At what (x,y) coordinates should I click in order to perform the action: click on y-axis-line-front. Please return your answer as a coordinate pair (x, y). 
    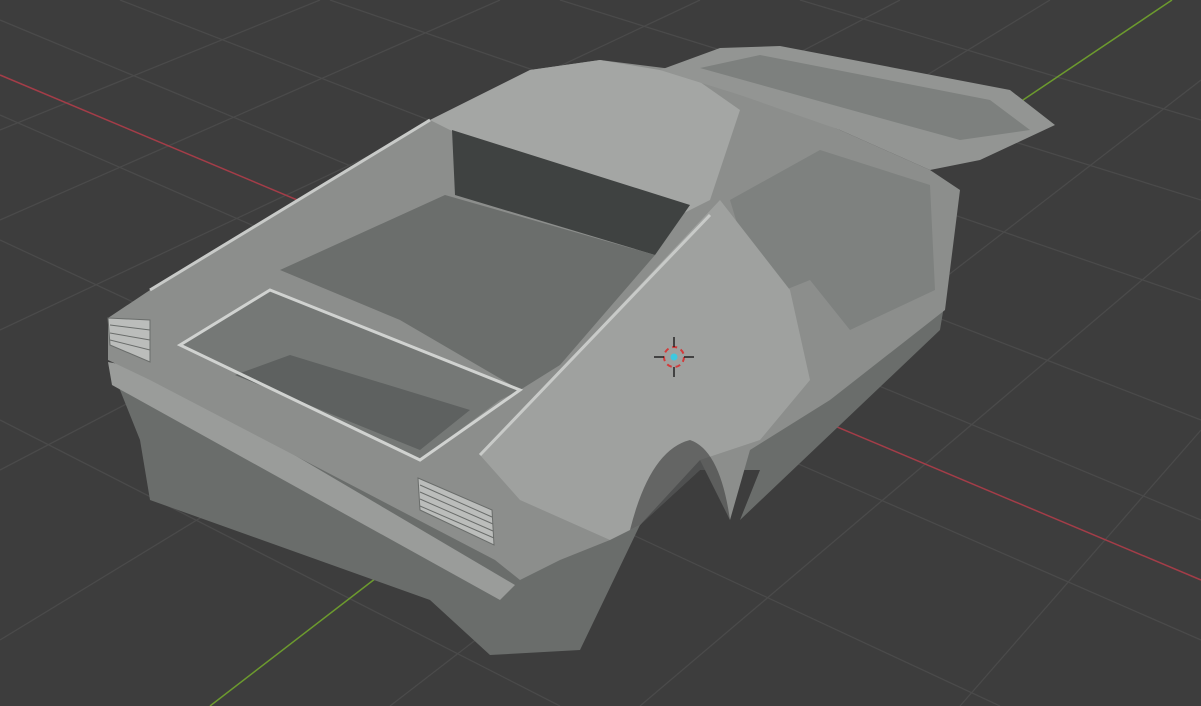
    Looking at the image, I should click on (295, 640).